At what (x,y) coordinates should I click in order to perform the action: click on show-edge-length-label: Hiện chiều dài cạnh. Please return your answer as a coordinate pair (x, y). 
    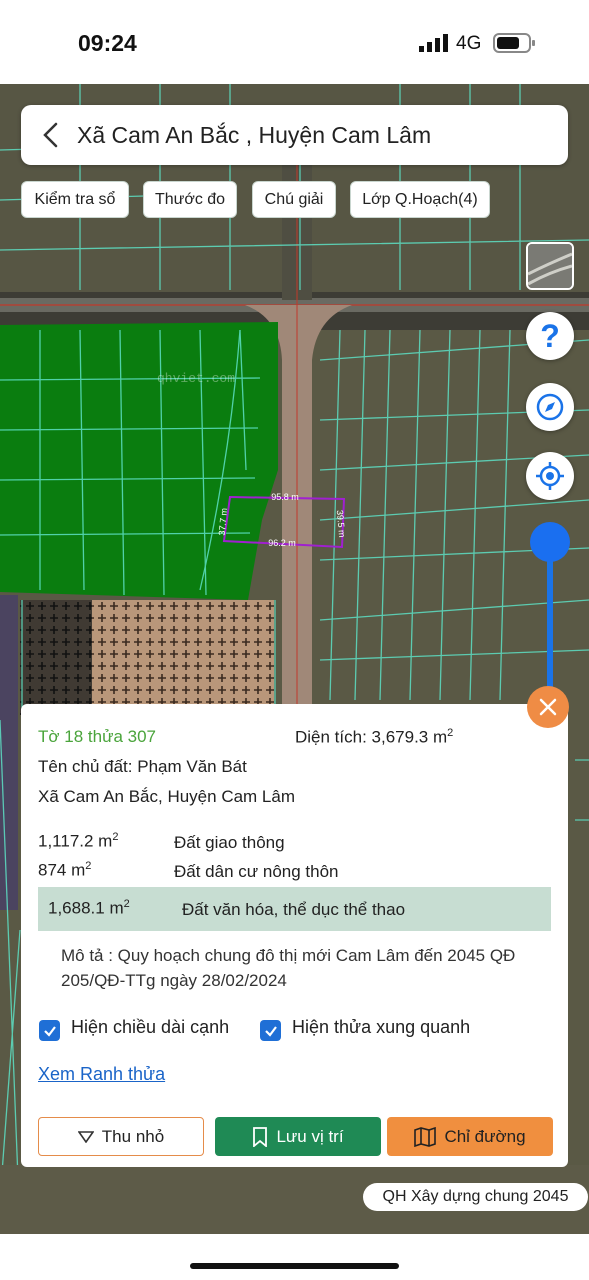
    Looking at the image, I should click on (150, 1027).